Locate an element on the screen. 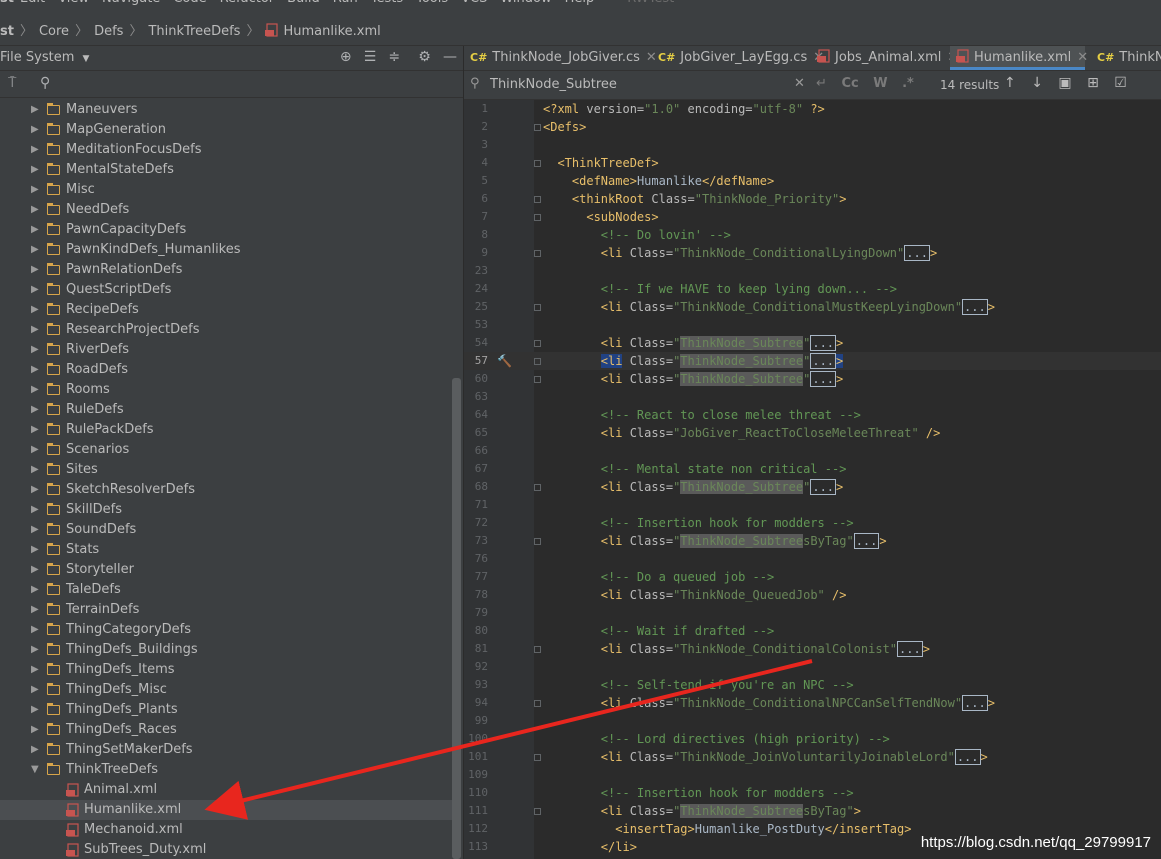 The image size is (1161, 859). tree-scrollbar is located at coordinates (456, 618).